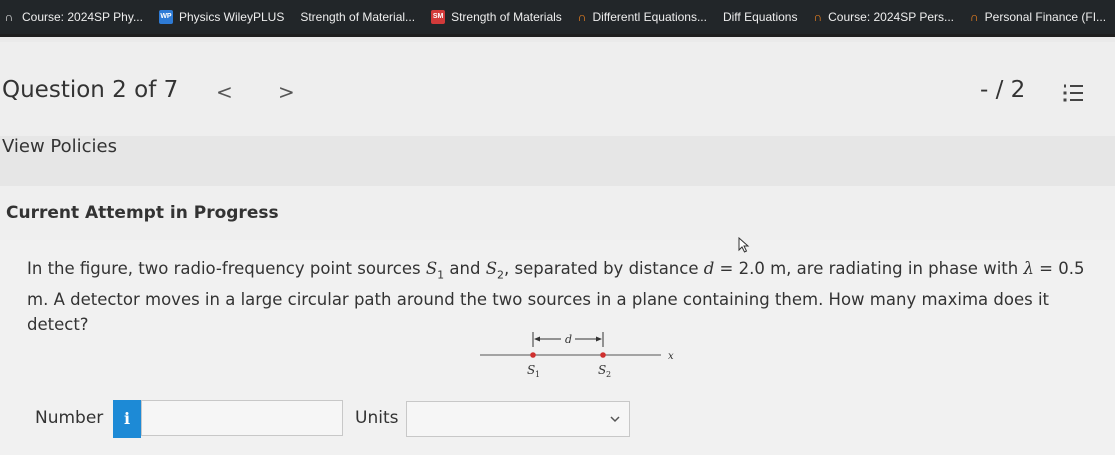  Describe the element at coordinates (615, 419) in the screenshot. I see `chevron-down-icon` at that location.